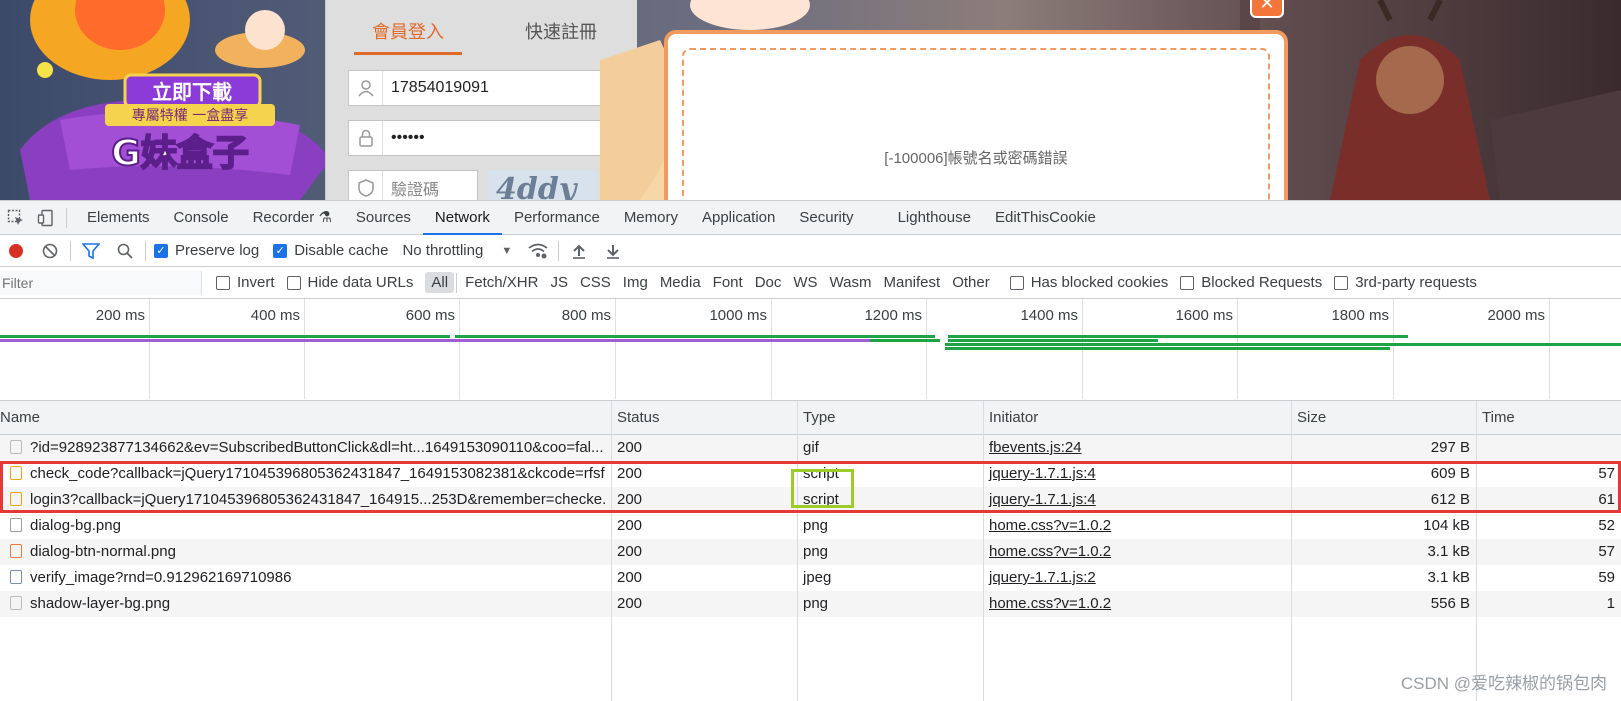  Describe the element at coordinates (480, 138) in the screenshot. I see `password-field: ••••••` at that location.